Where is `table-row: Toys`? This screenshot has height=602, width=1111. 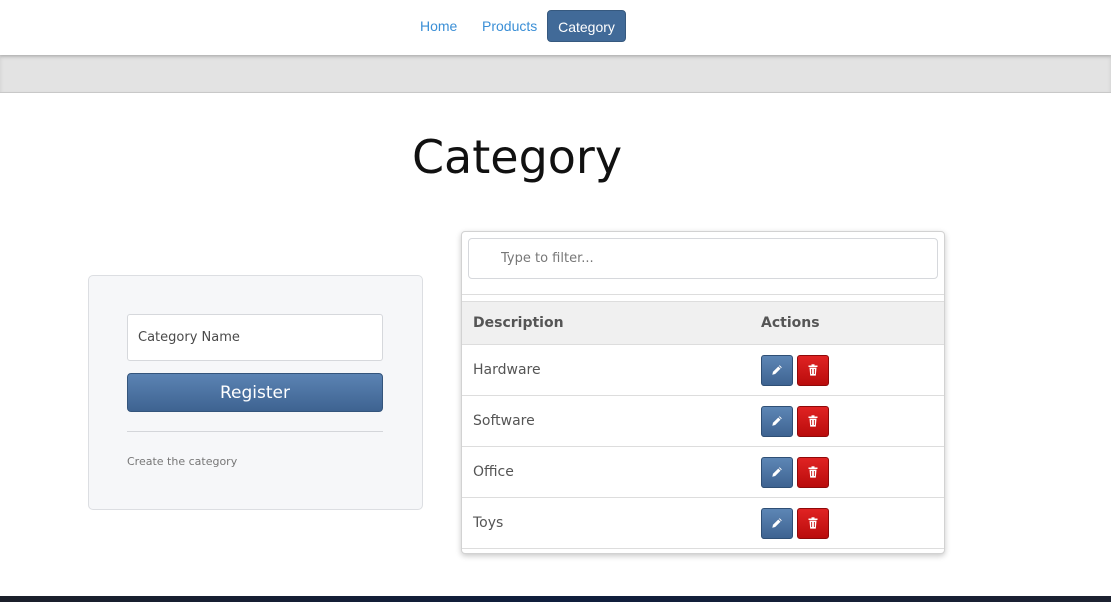
table-row: Toys is located at coordinates (703, 523).